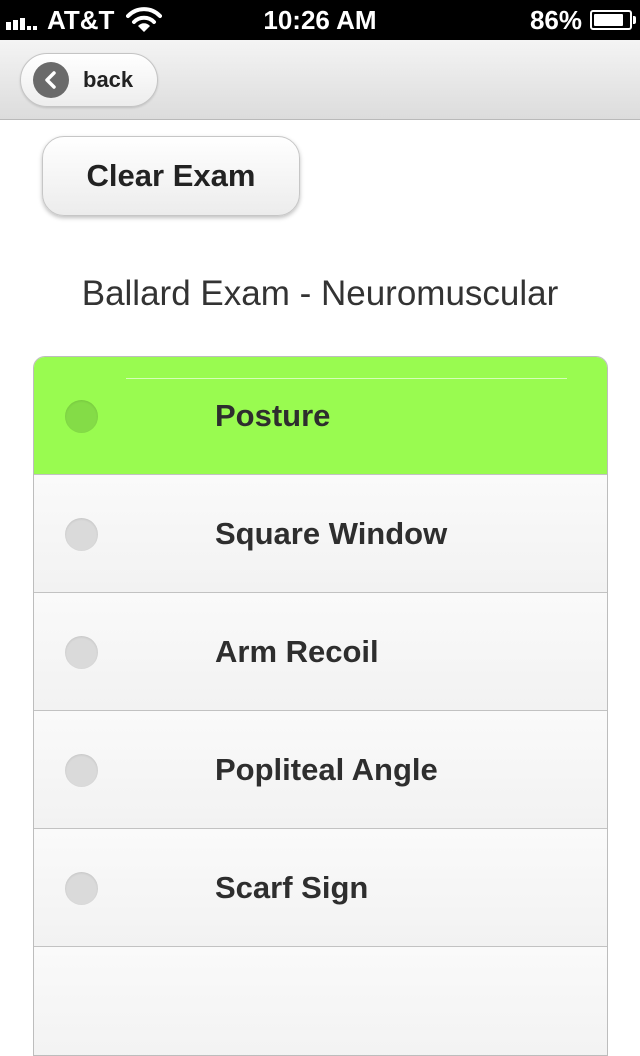  What do you see at coordinates (51, 80) in the screenshot?
I see `chevron-left-icon` at bounding box center [51, 80].